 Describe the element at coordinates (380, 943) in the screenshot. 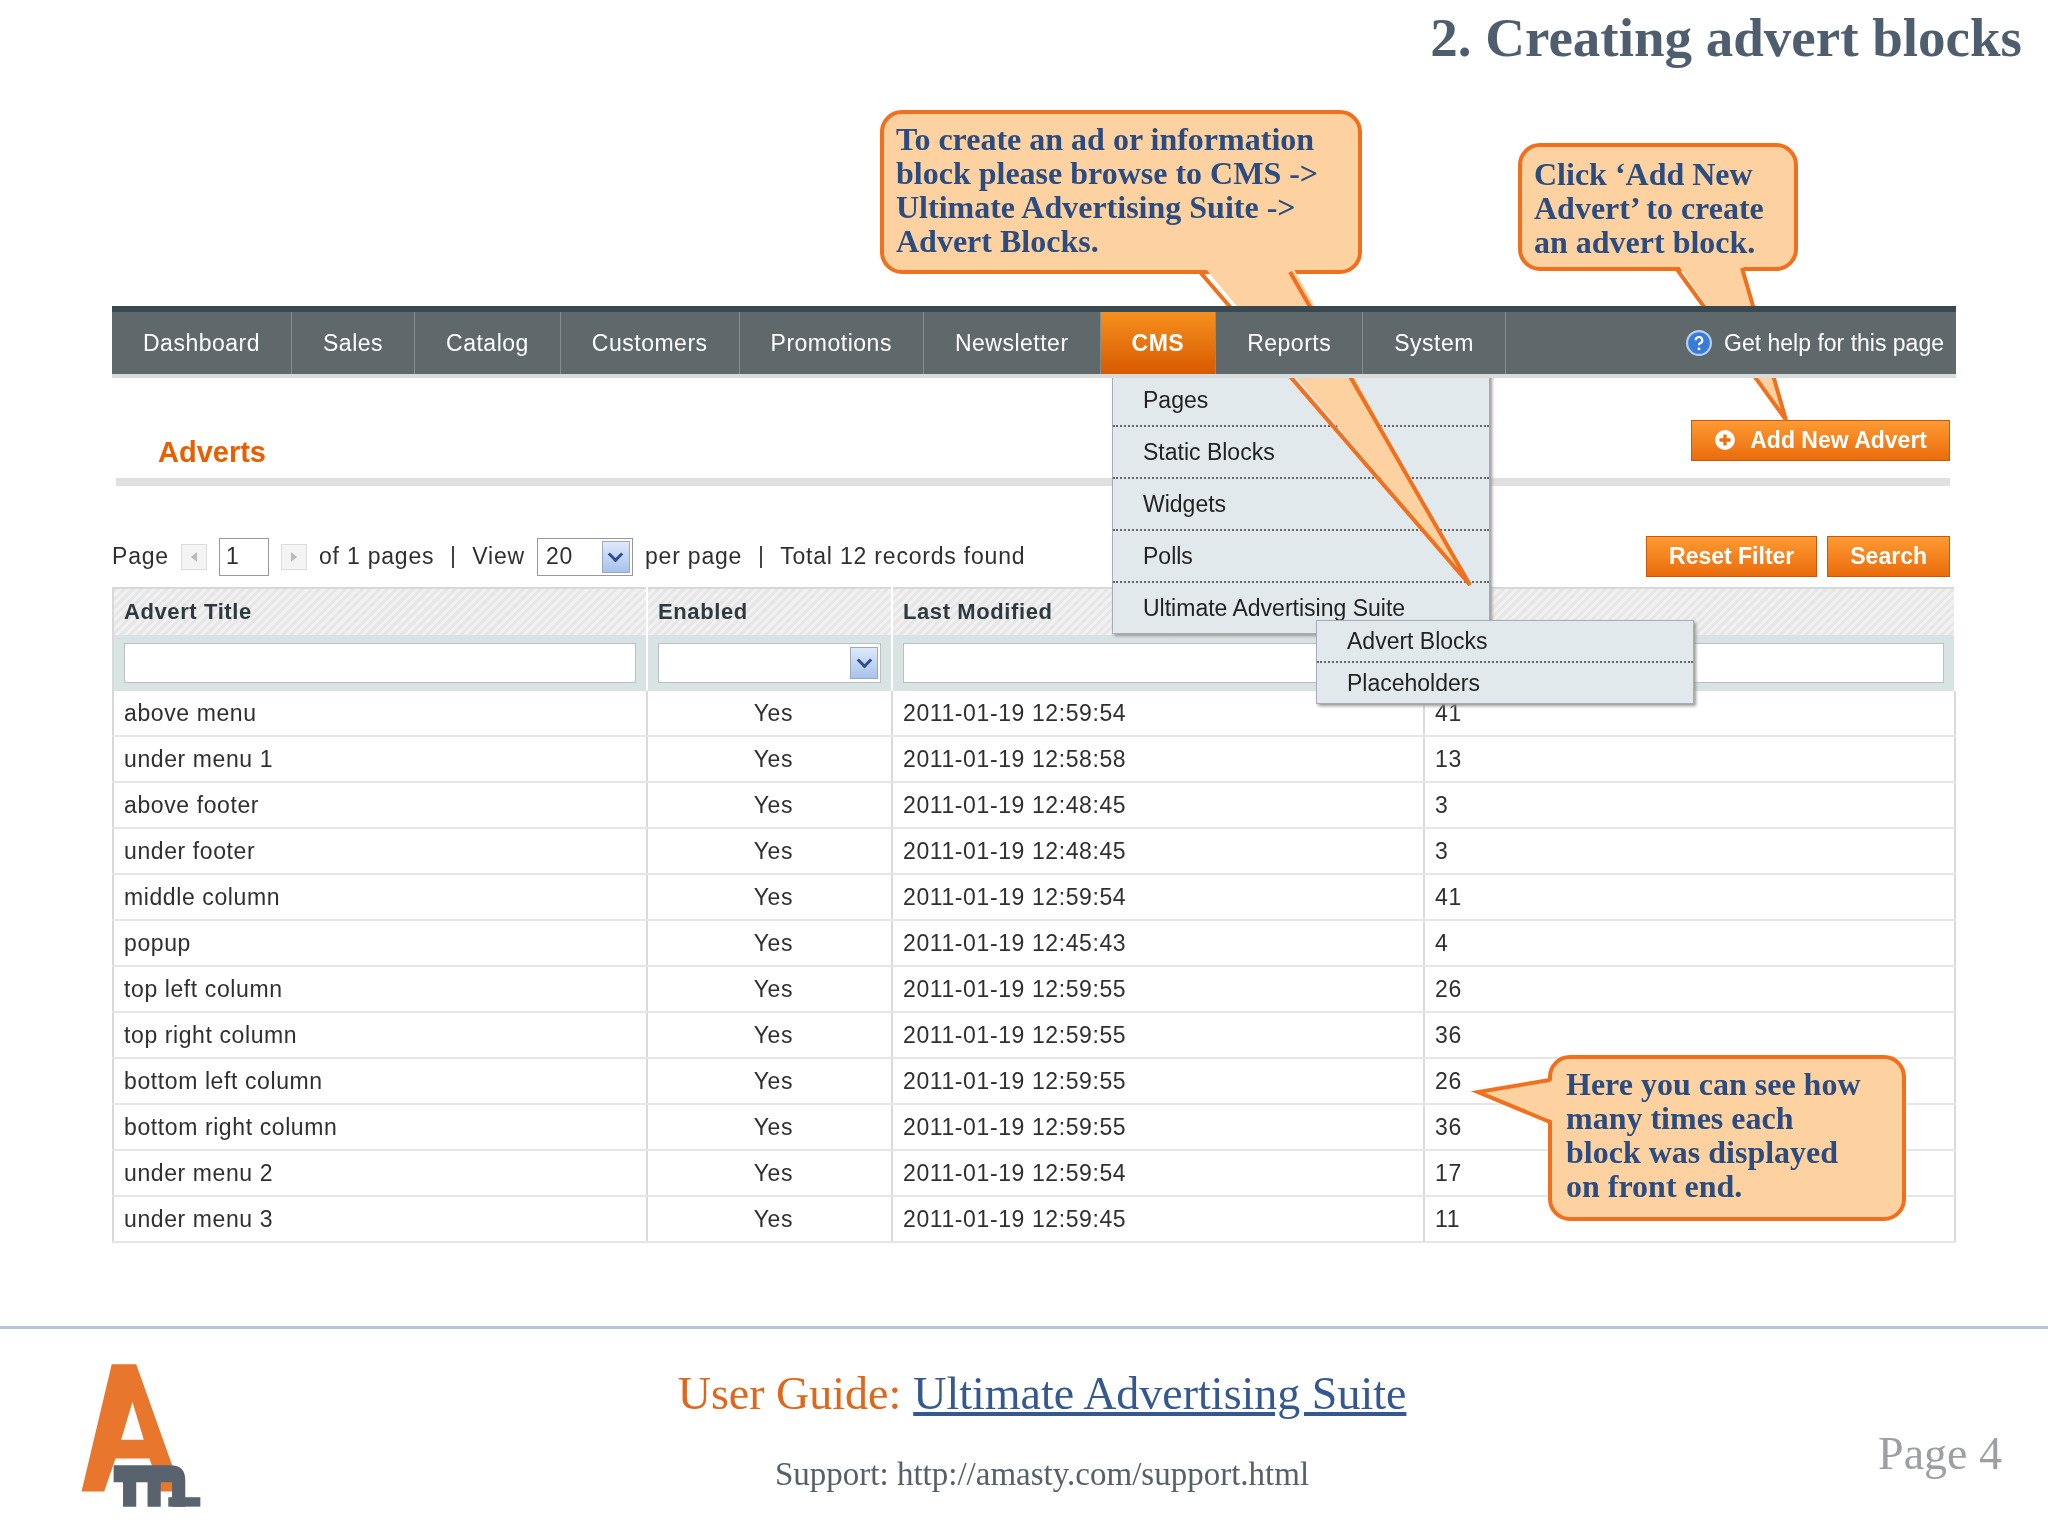

I see `table-cell: popup` at that location.